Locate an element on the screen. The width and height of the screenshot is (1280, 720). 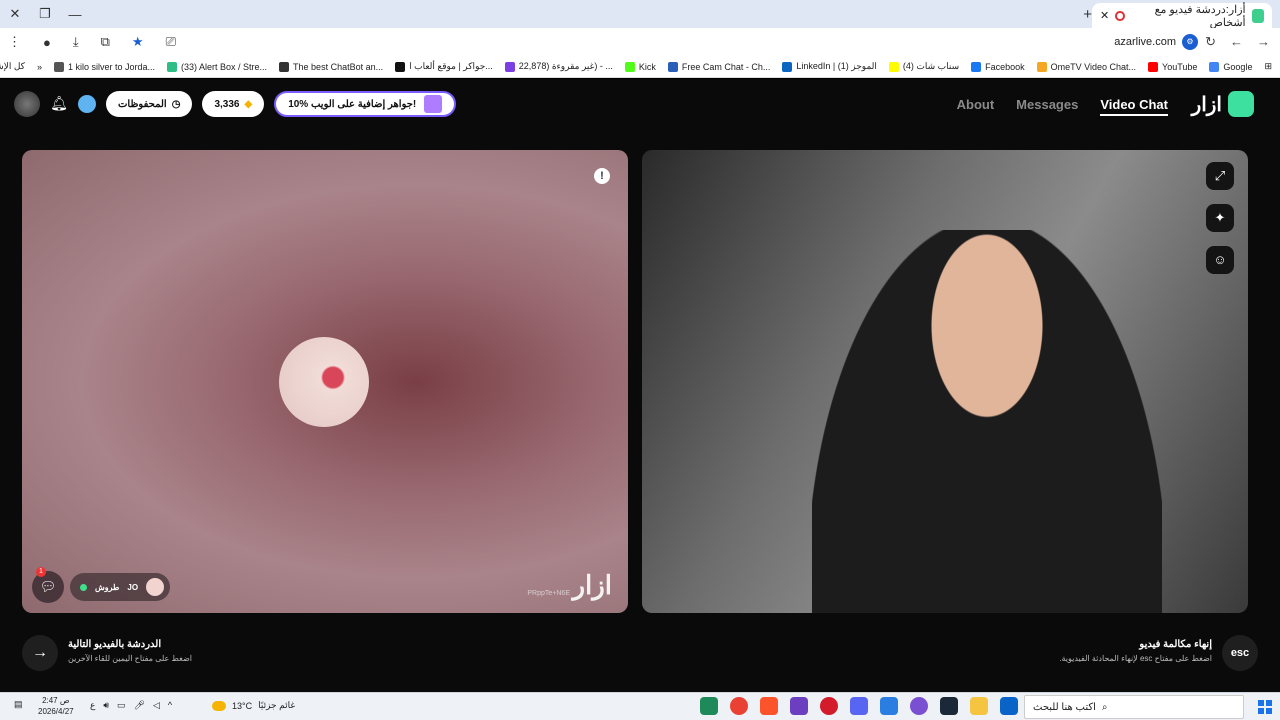
bookmark-item: YouTube is located at coordinates (1172, 66).